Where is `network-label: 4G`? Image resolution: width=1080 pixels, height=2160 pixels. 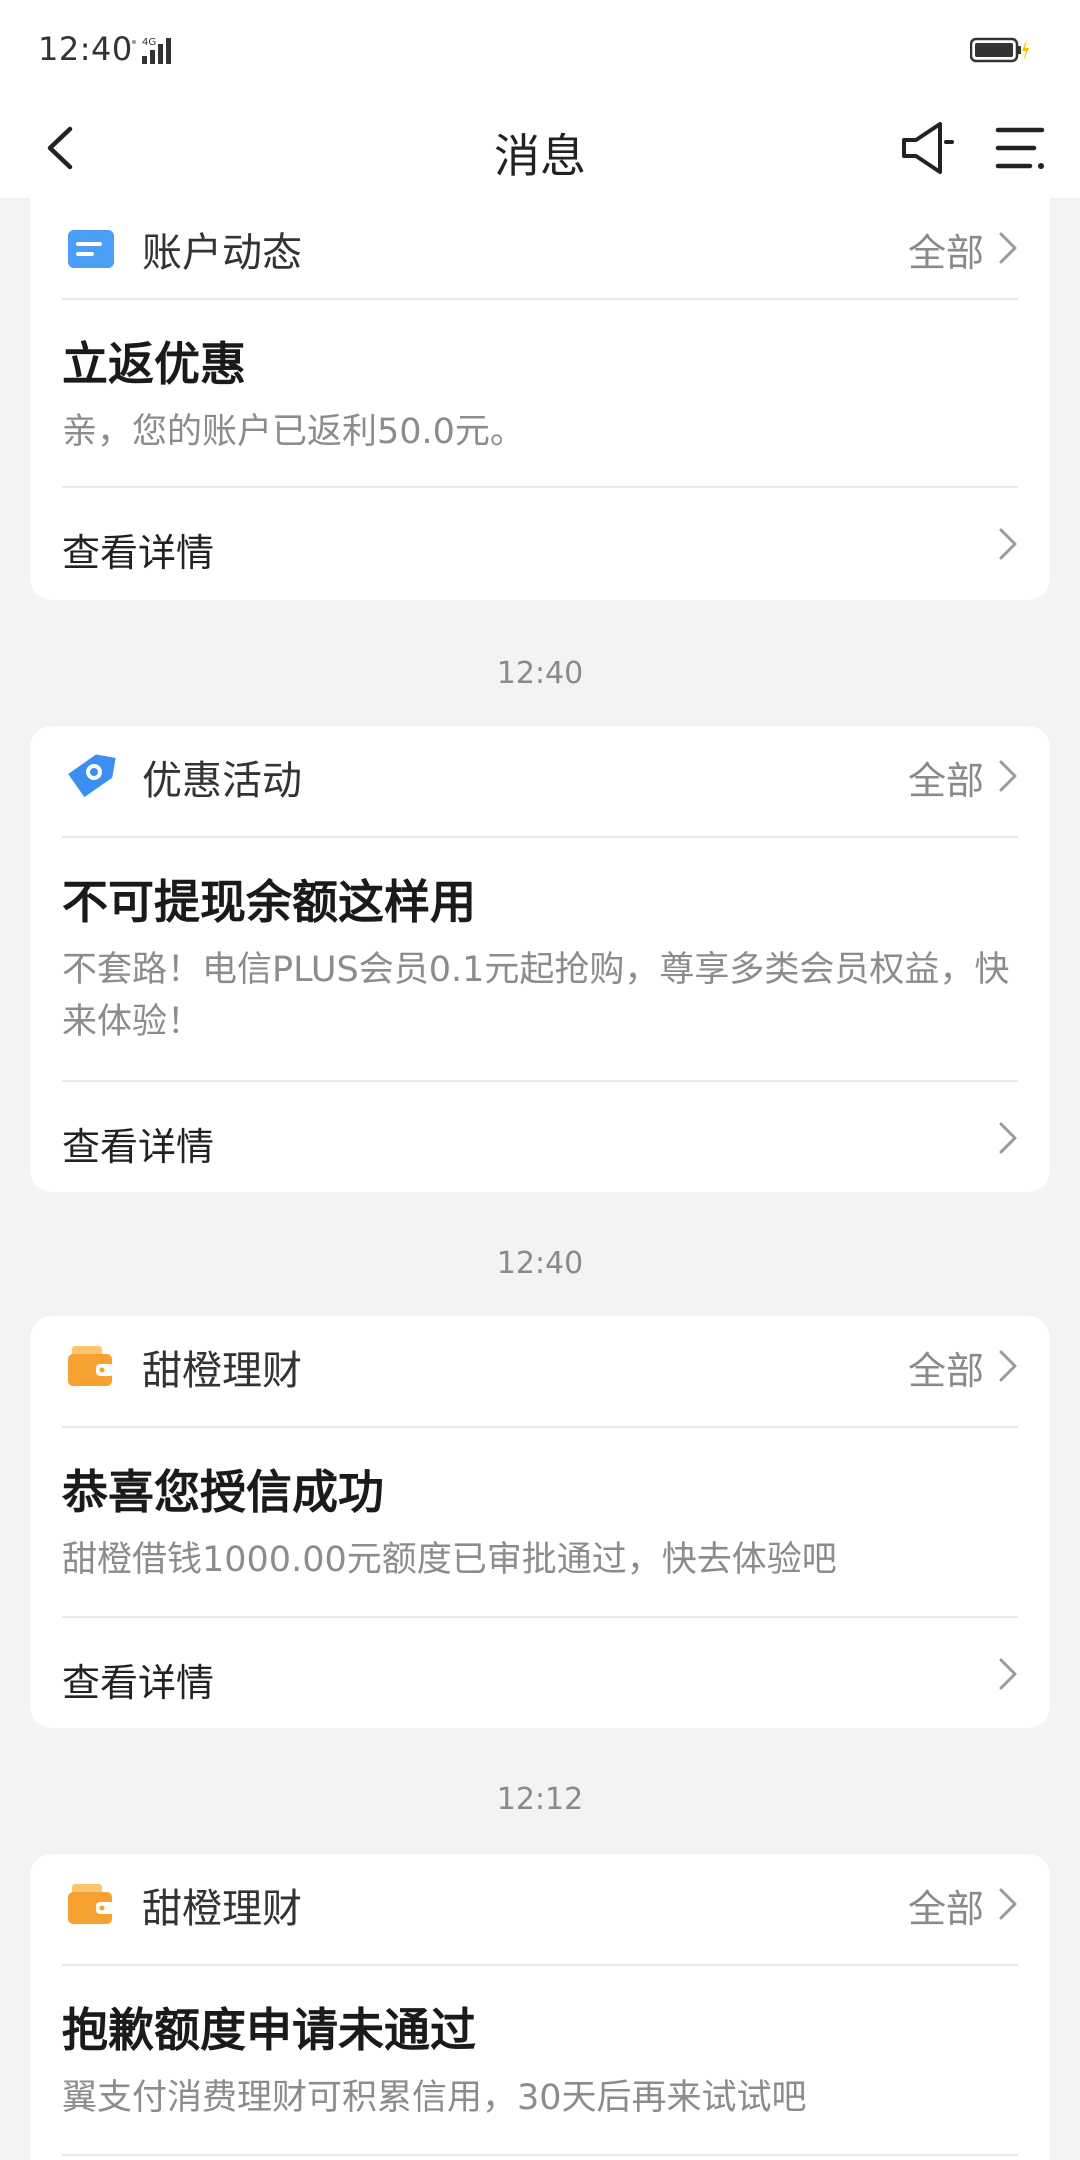
network-label: 4G is located at coordinates (149, 42).